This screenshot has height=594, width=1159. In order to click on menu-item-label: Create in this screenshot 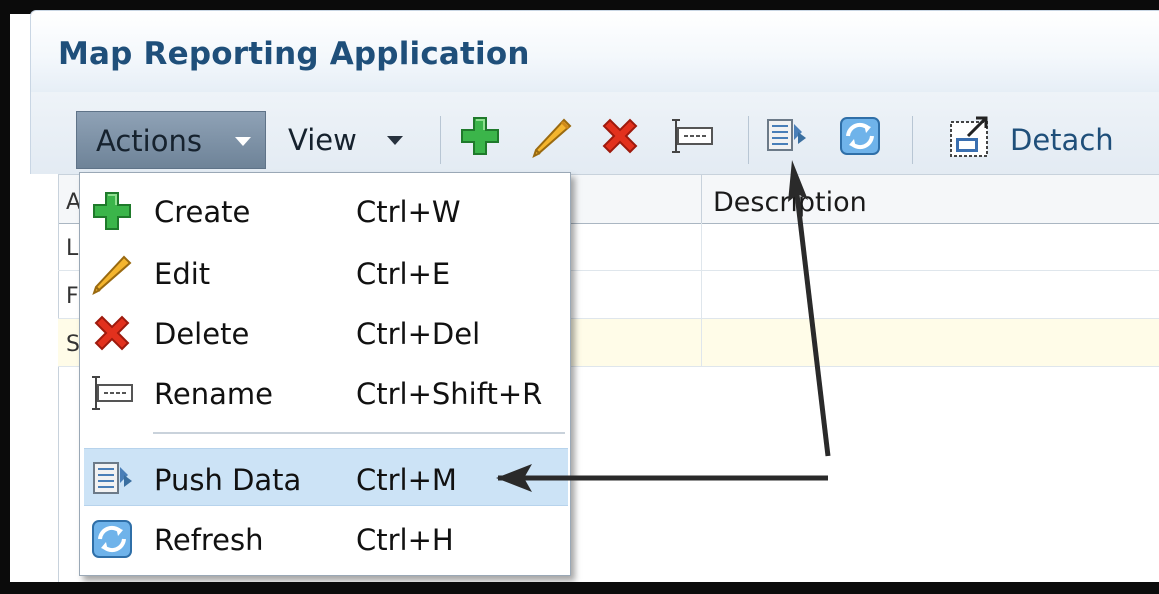, I will do `click(202, 212)`.